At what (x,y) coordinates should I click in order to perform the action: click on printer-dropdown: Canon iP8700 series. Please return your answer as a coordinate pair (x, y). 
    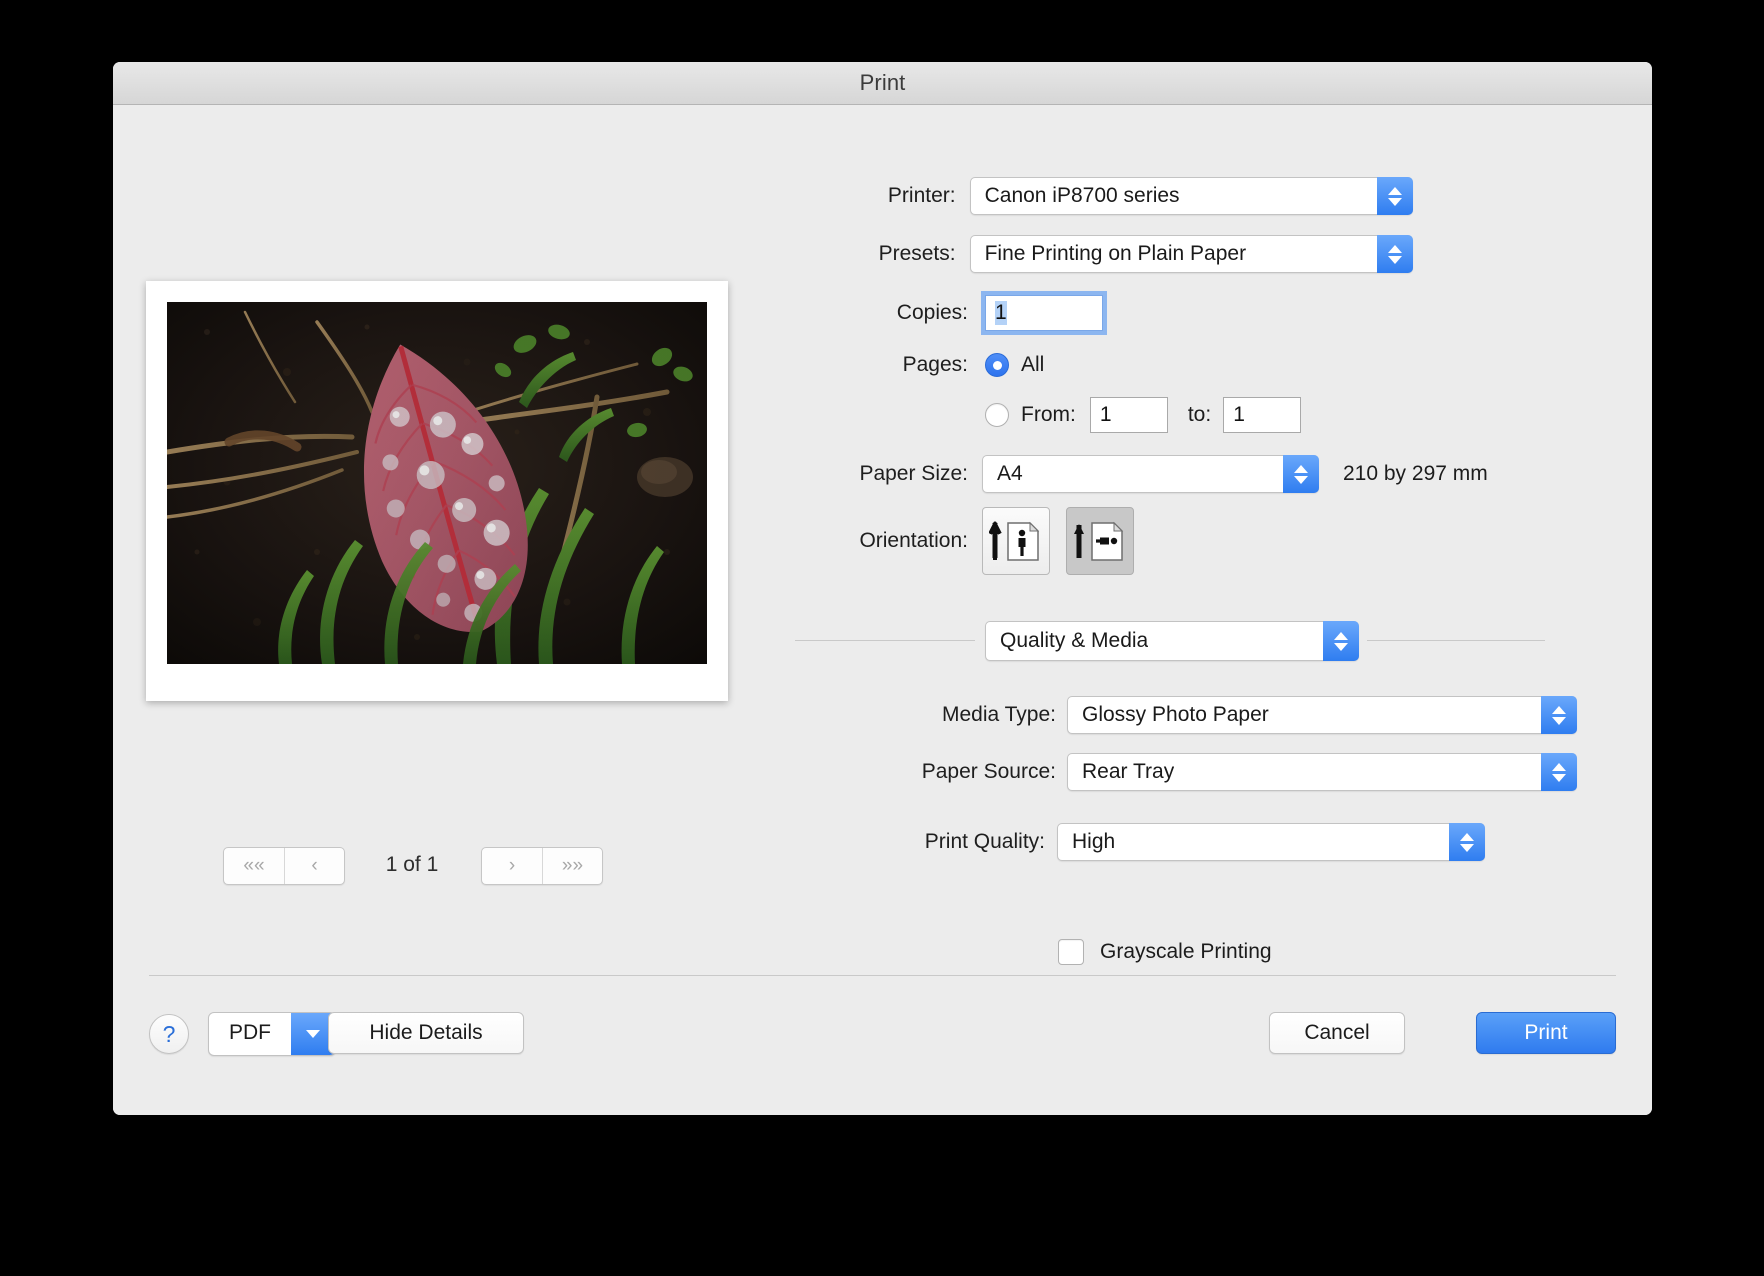
    Looking at the image, I should click on (1191, 196).